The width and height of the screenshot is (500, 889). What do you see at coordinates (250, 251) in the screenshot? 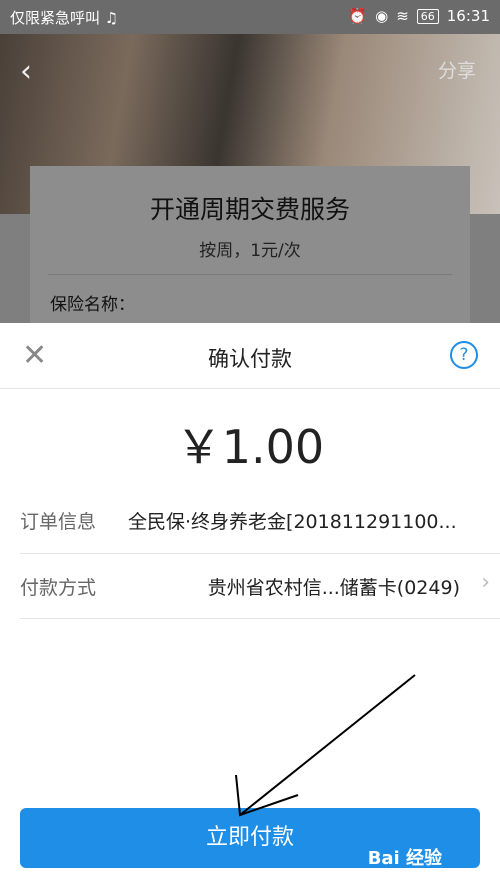
I see `dialog-subtitle: 按周，1元/次` at bounding box center [250, 251].